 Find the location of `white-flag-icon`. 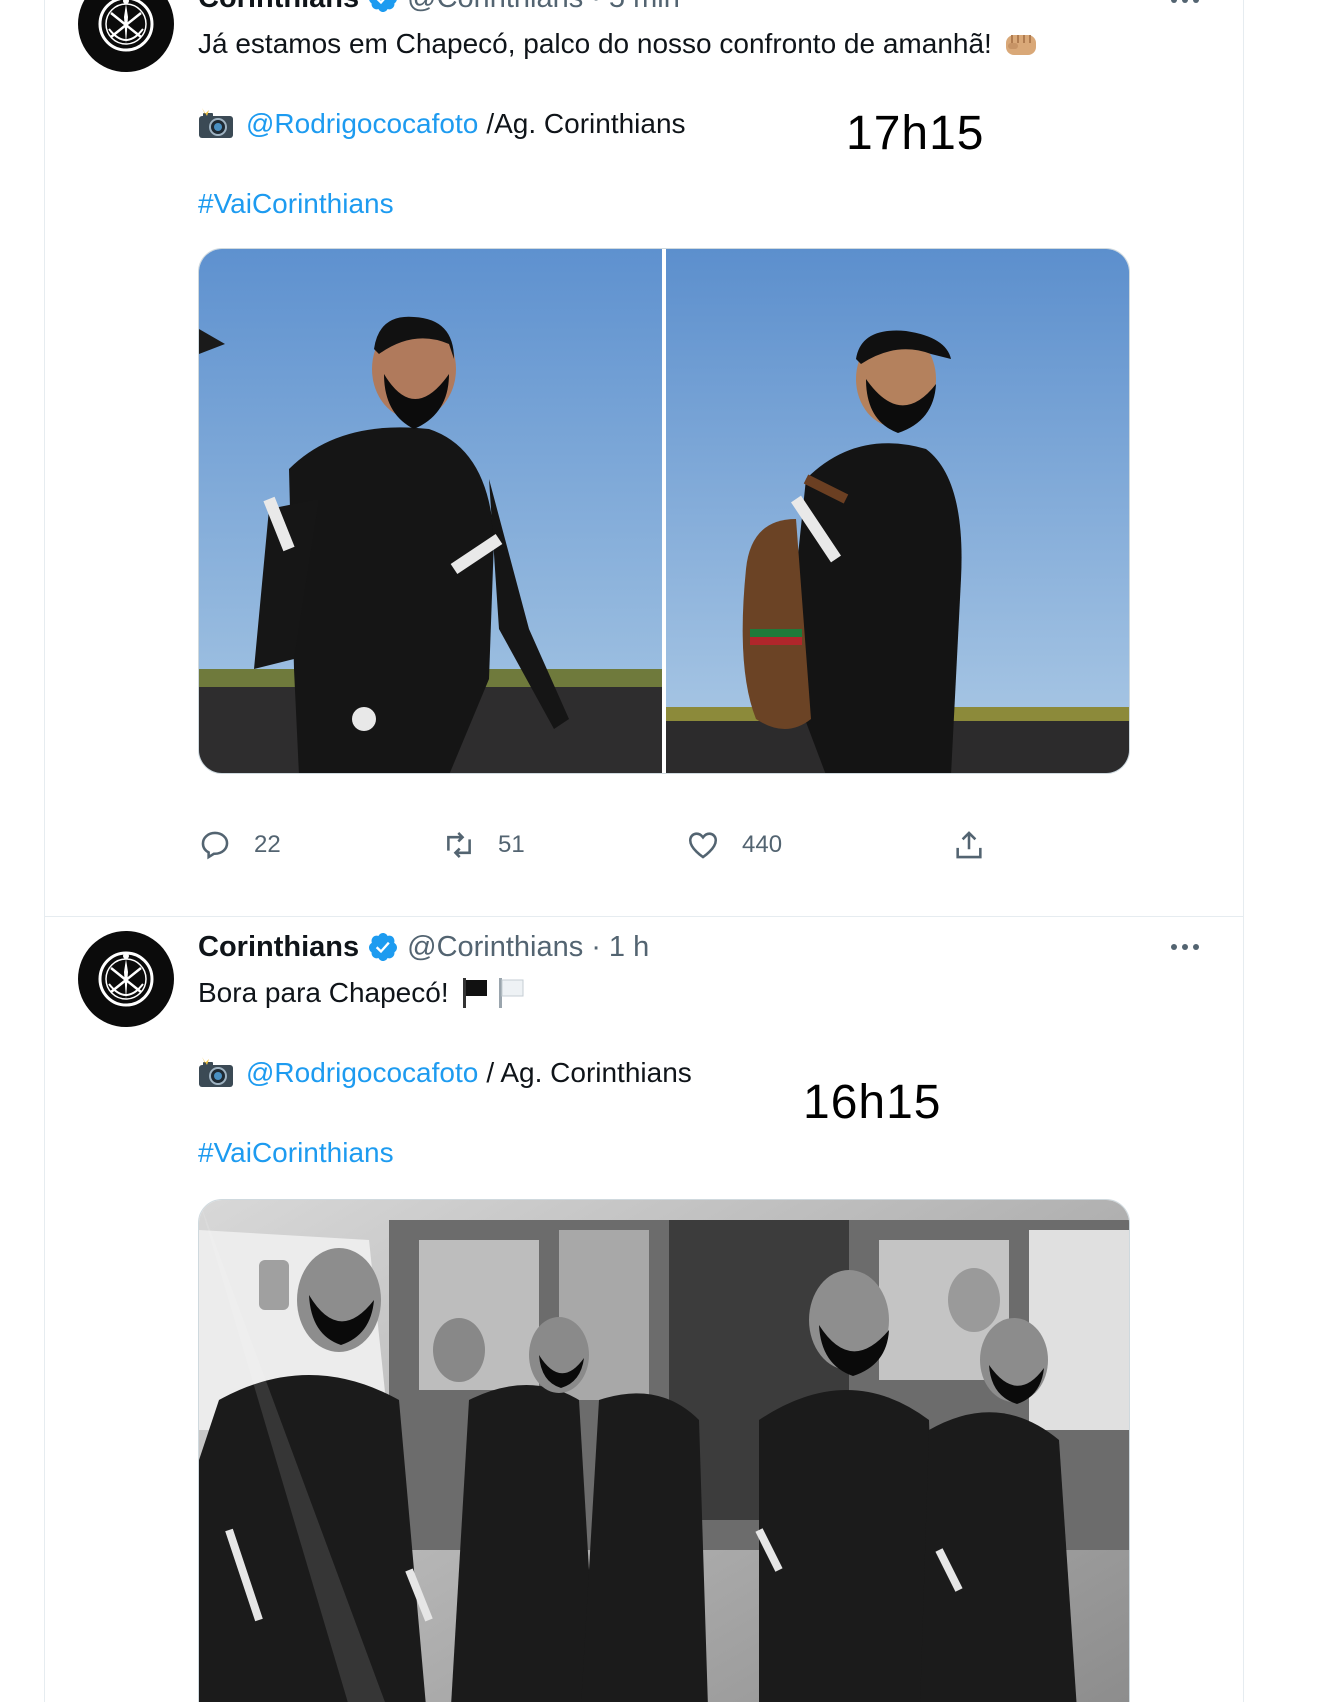

white-flag-icon is located at coordinates (511, 993).